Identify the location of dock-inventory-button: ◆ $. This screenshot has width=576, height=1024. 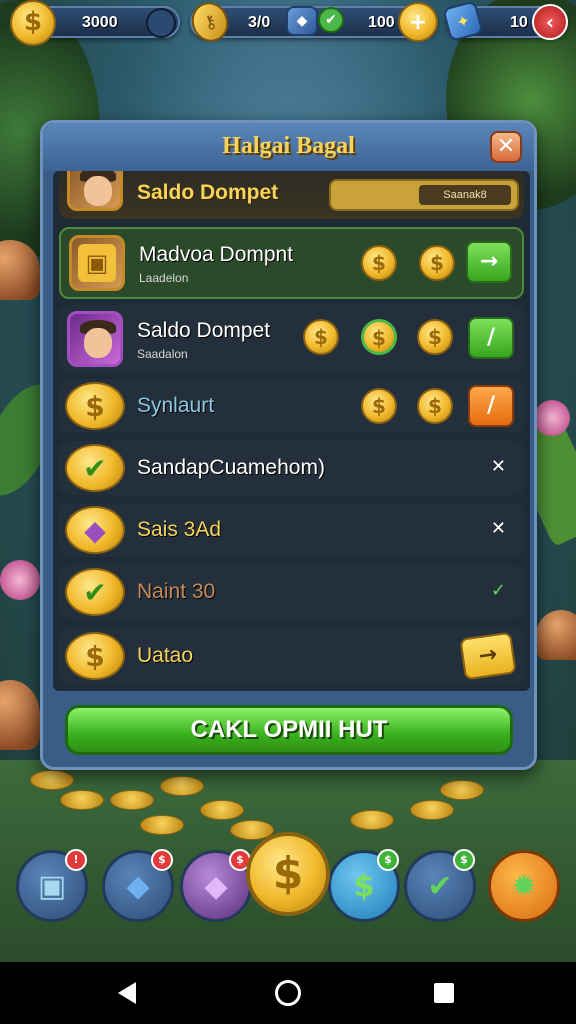
(216, 885).